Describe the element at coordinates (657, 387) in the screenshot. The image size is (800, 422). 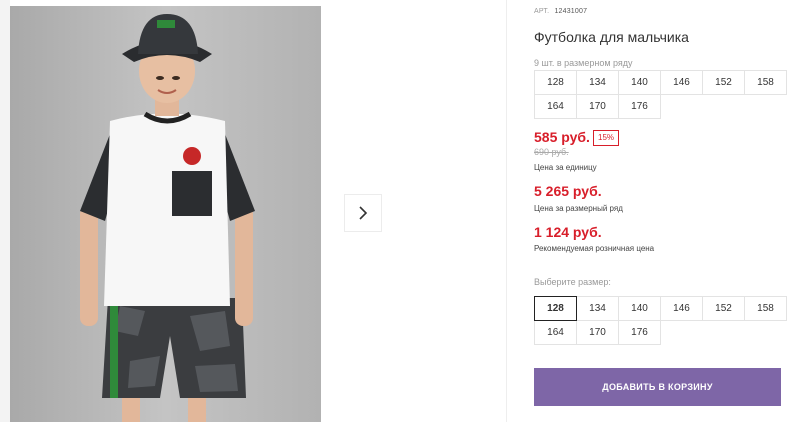
I see `add-to-cart-button: ДОБАВИТЬ В КОРЗИНУ` at that location.